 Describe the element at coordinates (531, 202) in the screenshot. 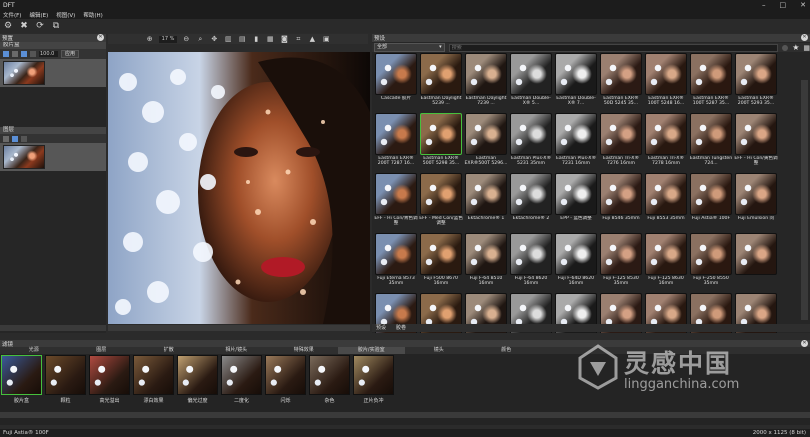

I see `preset-item: Ektachrome® 2` at that location.